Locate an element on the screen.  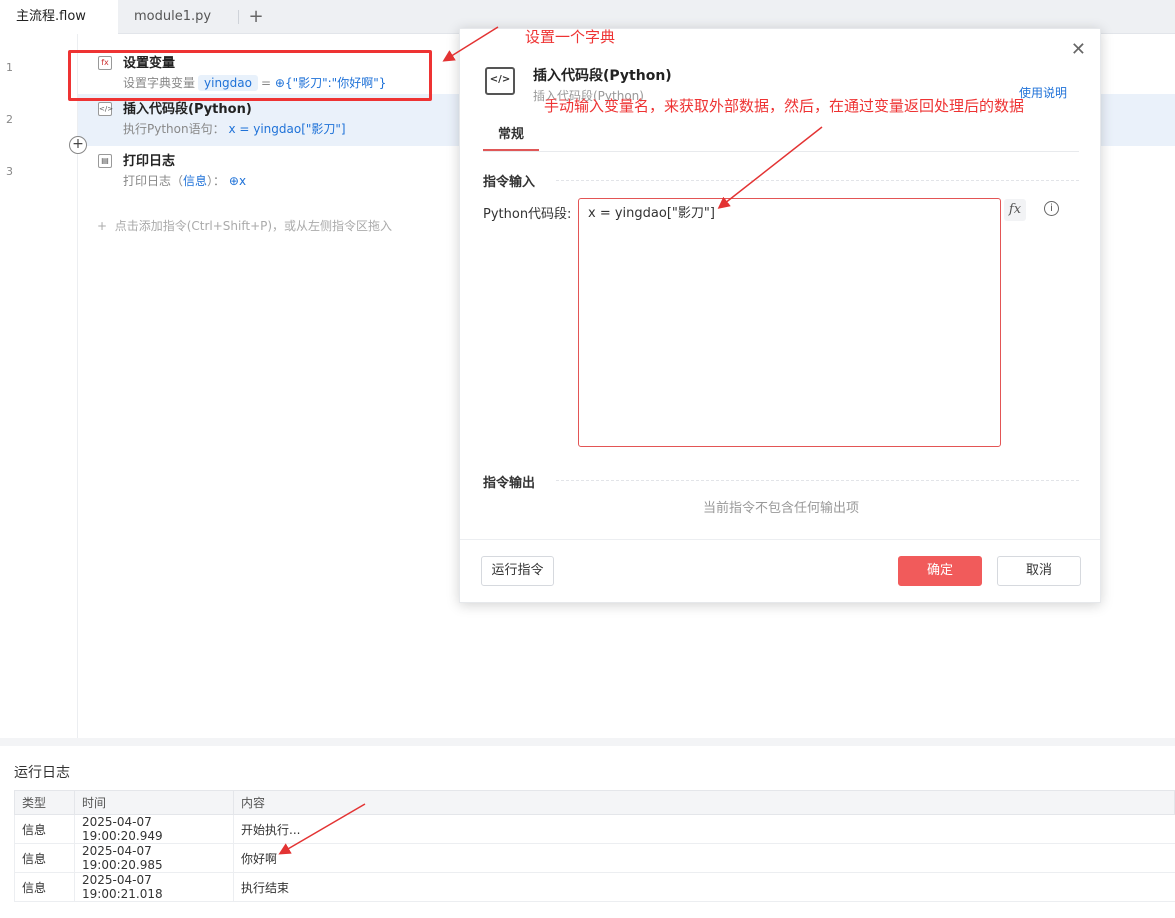
column-header: 内容 is located at coordinates (704, 802).